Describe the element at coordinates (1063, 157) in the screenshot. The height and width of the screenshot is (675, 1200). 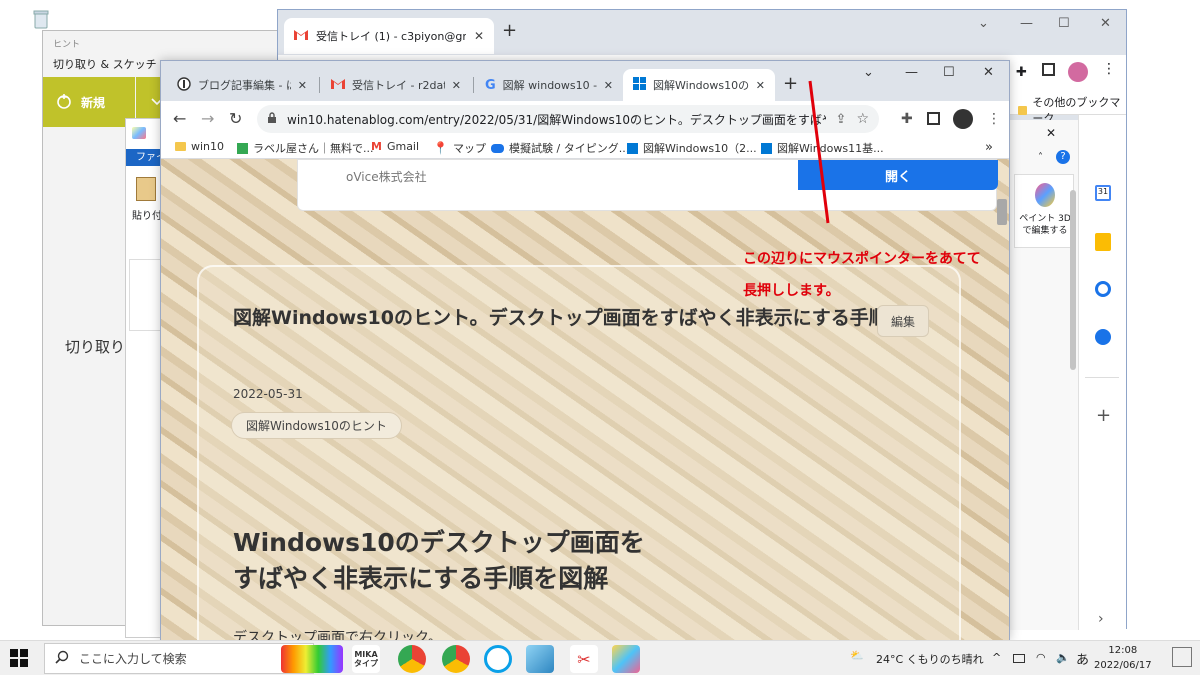
I see `help-icon: ?` at that location.